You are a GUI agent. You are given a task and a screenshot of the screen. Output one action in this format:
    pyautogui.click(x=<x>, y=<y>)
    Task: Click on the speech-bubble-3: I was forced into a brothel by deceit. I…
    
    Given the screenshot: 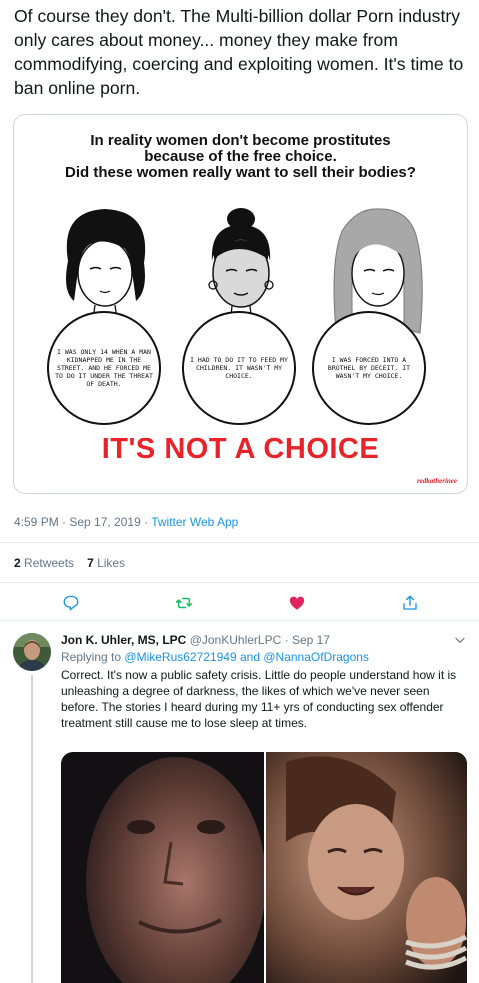 What is the action you would take?
    pyautogui.click(x=369, y=368)
    